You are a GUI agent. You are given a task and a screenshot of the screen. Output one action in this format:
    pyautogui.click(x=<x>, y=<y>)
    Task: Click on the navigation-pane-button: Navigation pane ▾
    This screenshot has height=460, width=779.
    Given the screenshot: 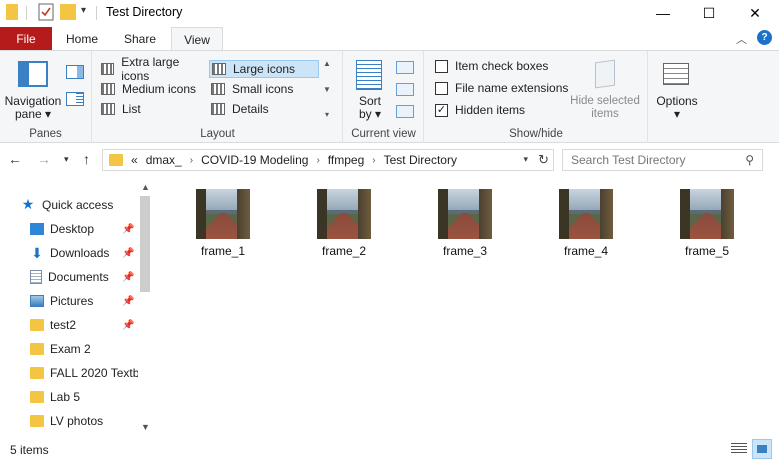 What is the action you would take?
    pyautogui.click(x=33, y=108)
    